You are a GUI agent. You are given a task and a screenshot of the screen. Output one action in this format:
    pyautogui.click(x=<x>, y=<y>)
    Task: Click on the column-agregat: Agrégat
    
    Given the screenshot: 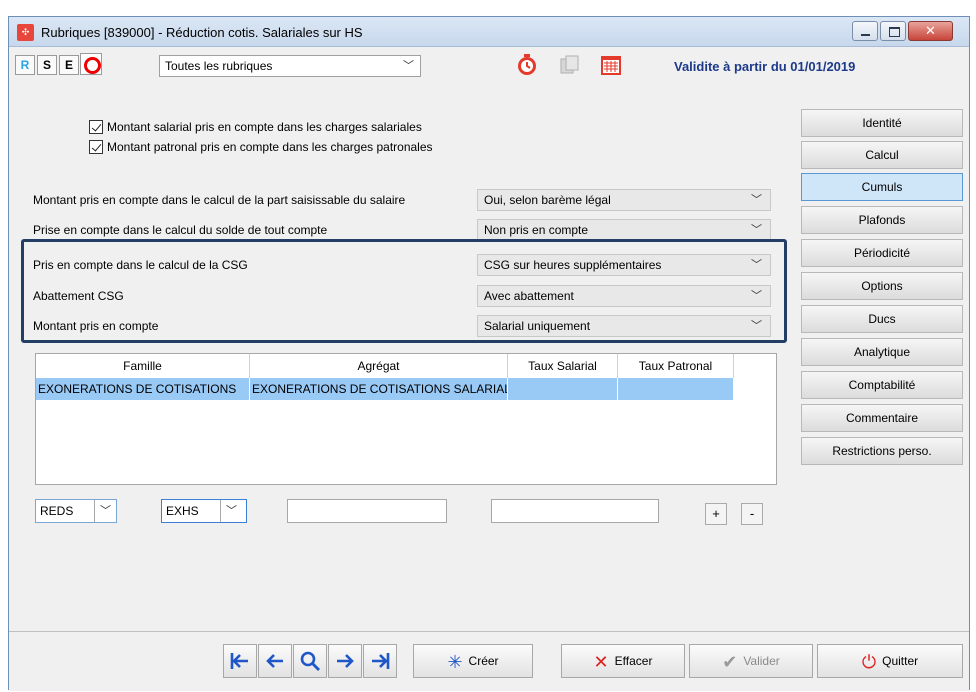 What is the action you would take?
    pyautogui.click(x=379, y=366)
    